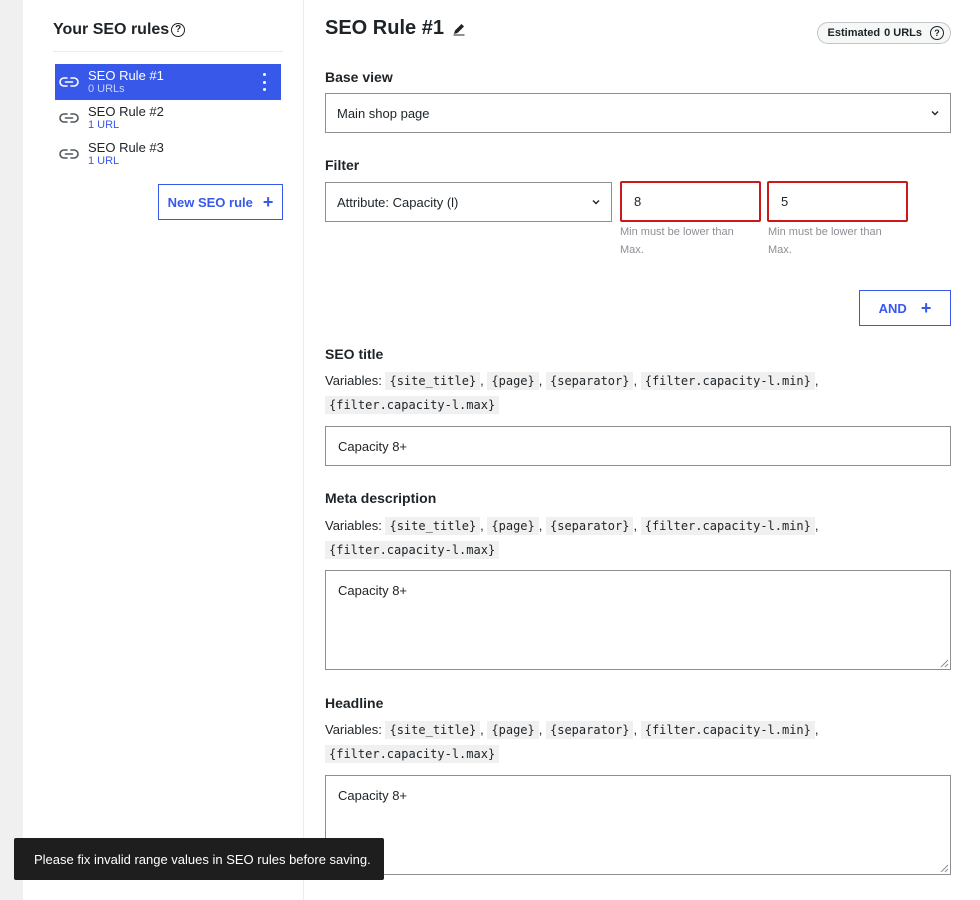 Image resolution: width=980 pixels, height=900 pixels. Describe the element at coordinates (383, 113) in the screenshot. I see `base-view-value: Main shop page` at that location.